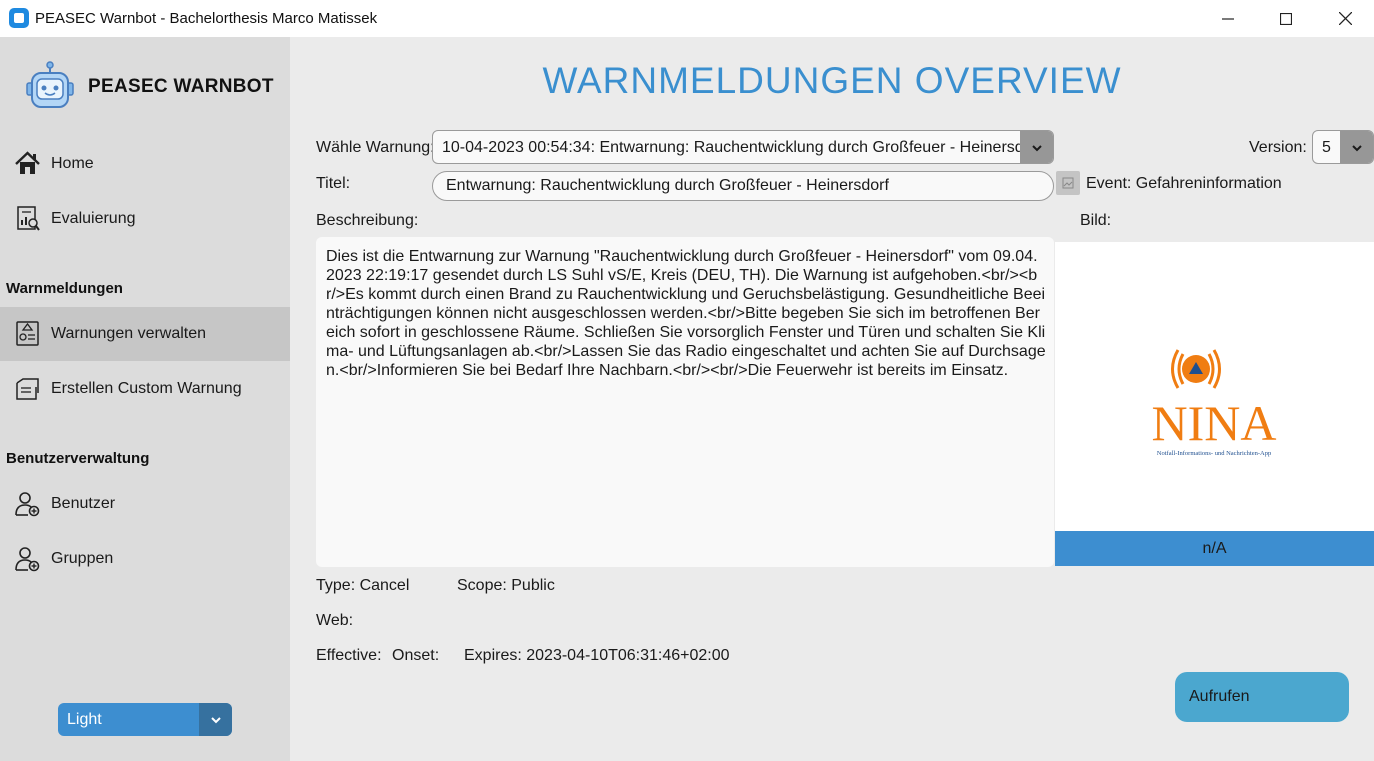 The image size is (1374, 761). I want to click on close-button, so click(1345, 18).